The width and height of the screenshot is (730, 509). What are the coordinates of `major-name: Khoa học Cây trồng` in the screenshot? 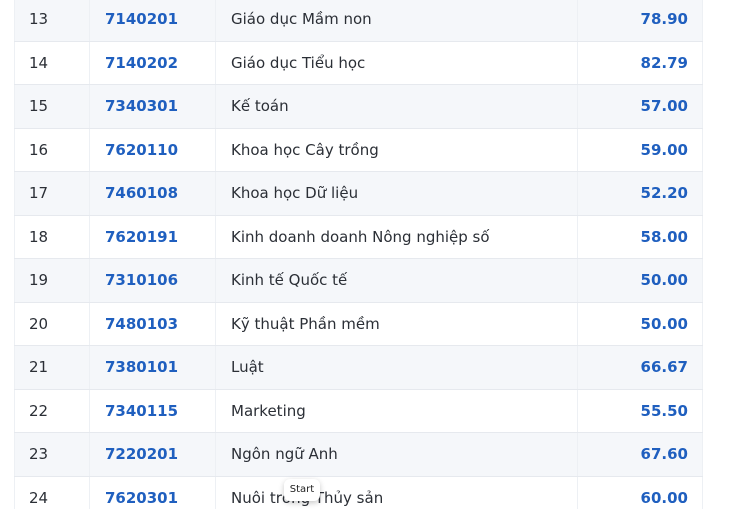 It's located at (396, 149).